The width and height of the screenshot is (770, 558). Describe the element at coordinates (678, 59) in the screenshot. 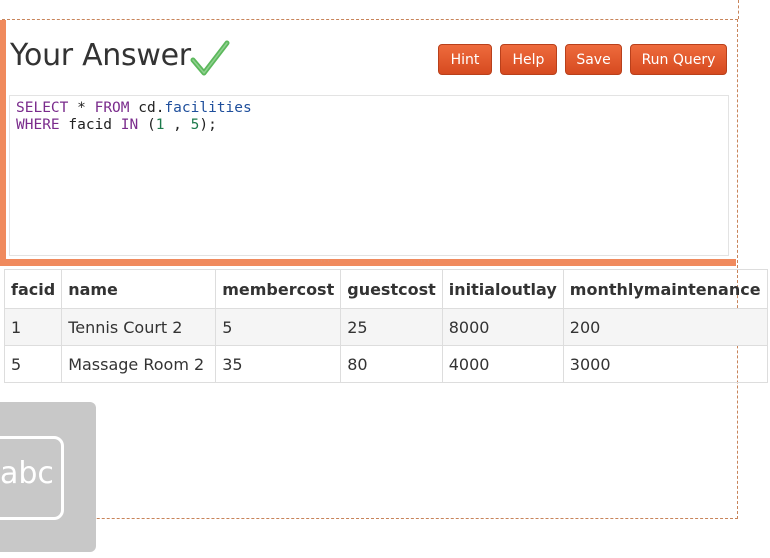

I see `run-query-button: Run Query` at that location.